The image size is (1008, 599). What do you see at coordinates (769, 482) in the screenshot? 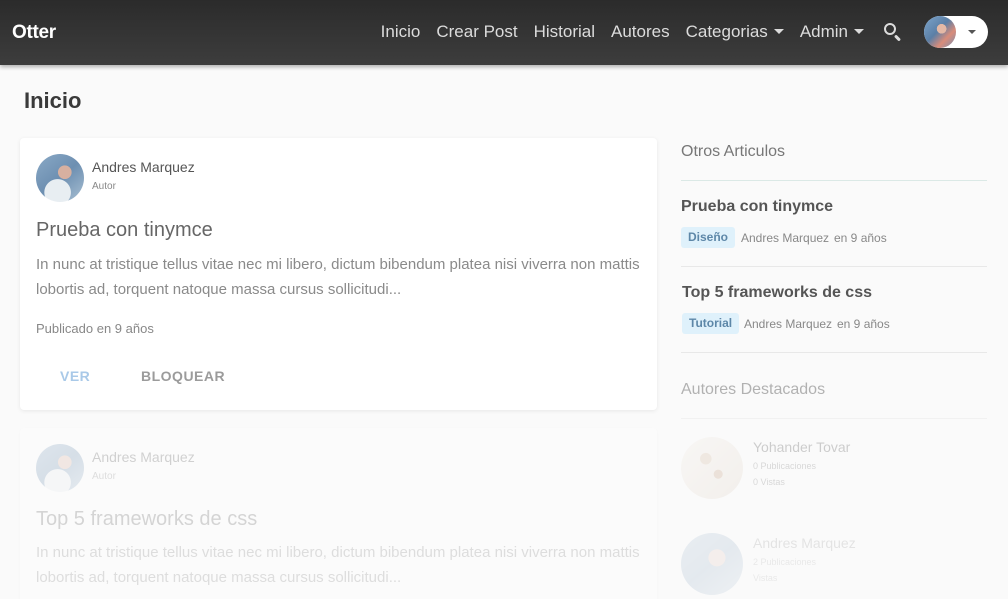
I see `featured-author-views: 0 Vistas` at bounding box center [769, 482].